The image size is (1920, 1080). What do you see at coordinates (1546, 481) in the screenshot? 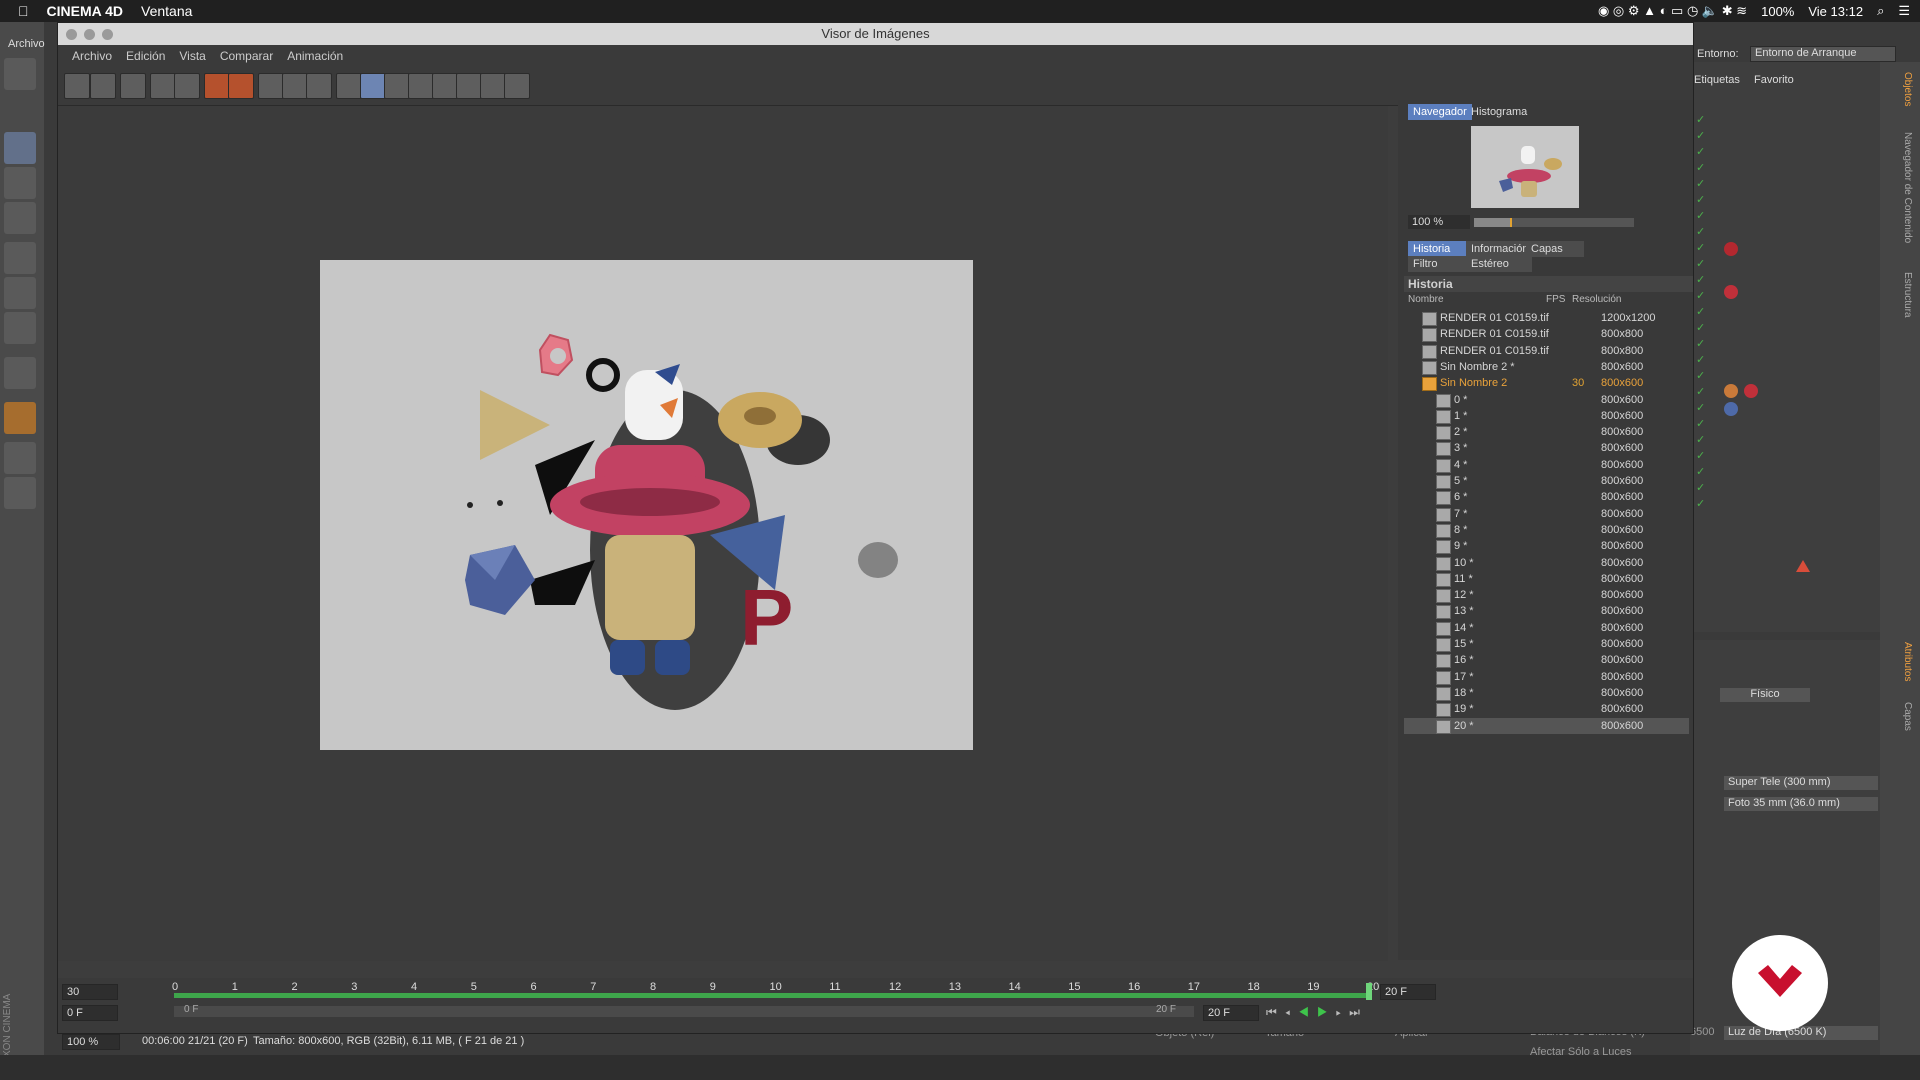
I see `history-row: 5 * 800x600` at bounding box center [1546, 481].